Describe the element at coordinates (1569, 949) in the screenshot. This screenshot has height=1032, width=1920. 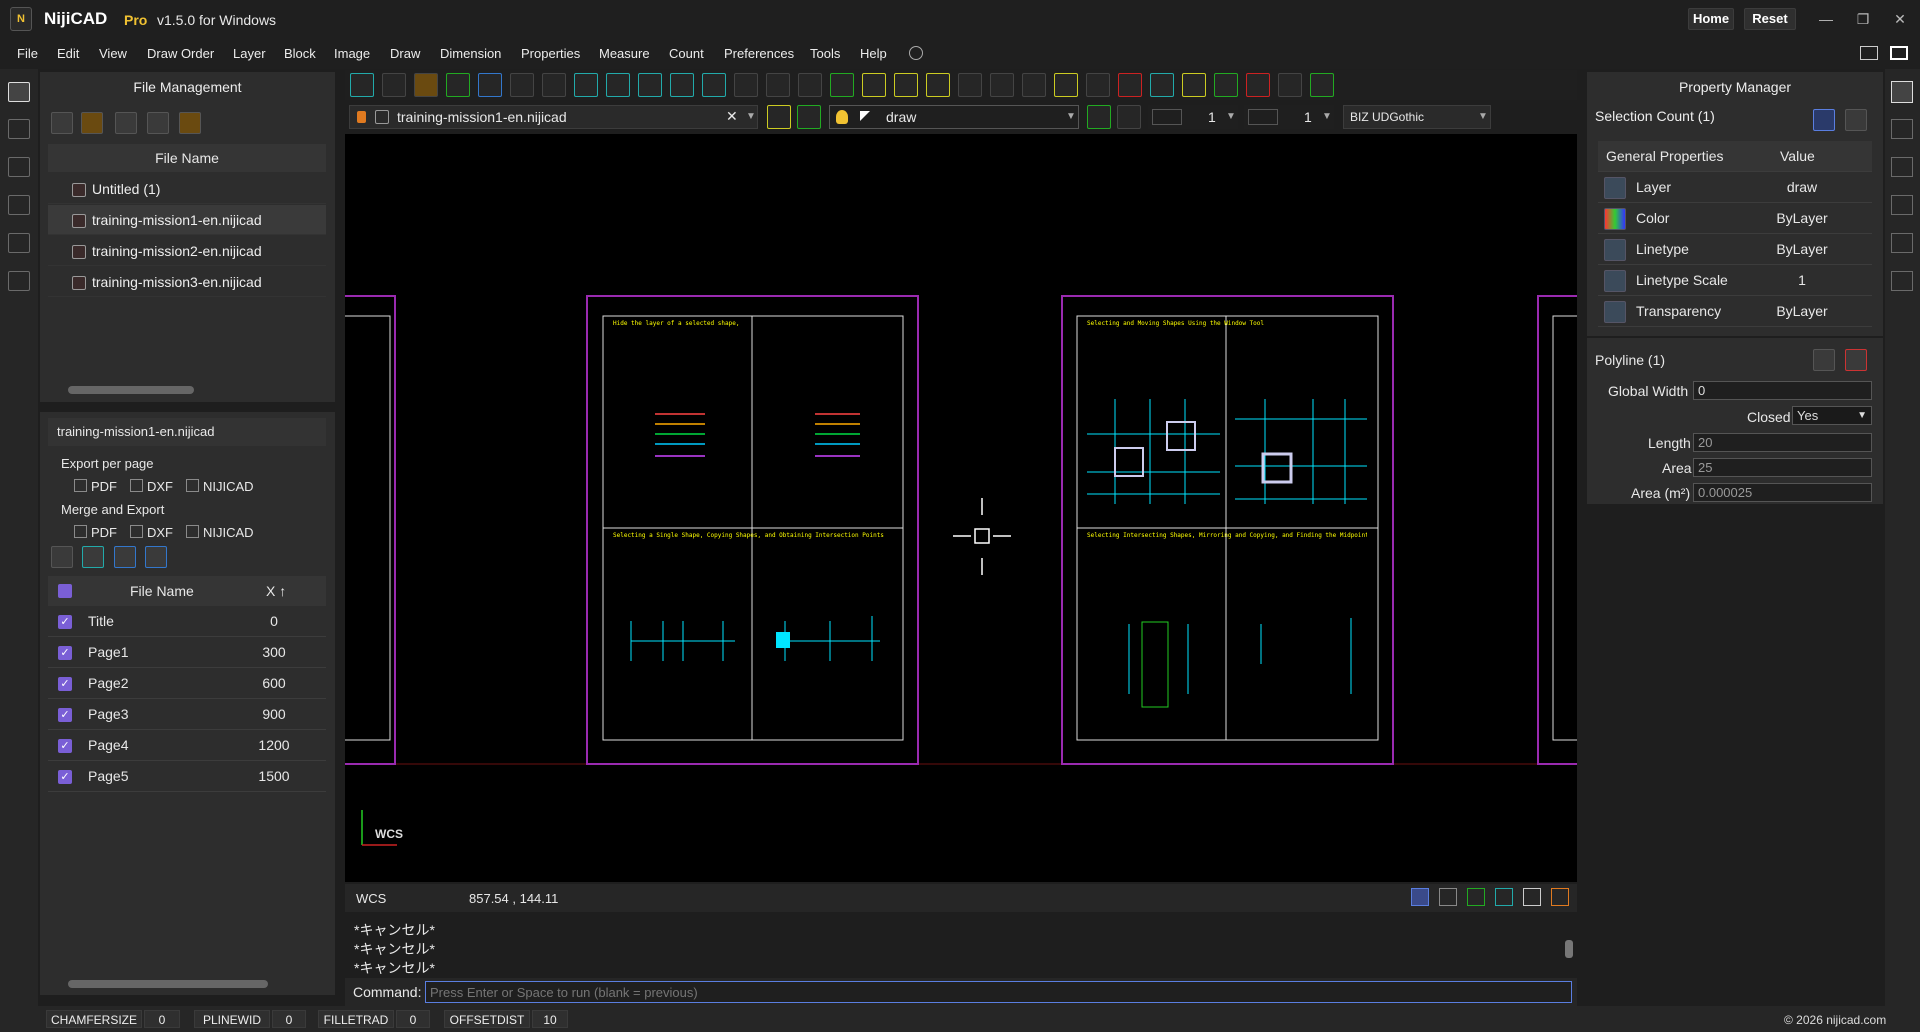
I see `history-scrollbar` at that location.